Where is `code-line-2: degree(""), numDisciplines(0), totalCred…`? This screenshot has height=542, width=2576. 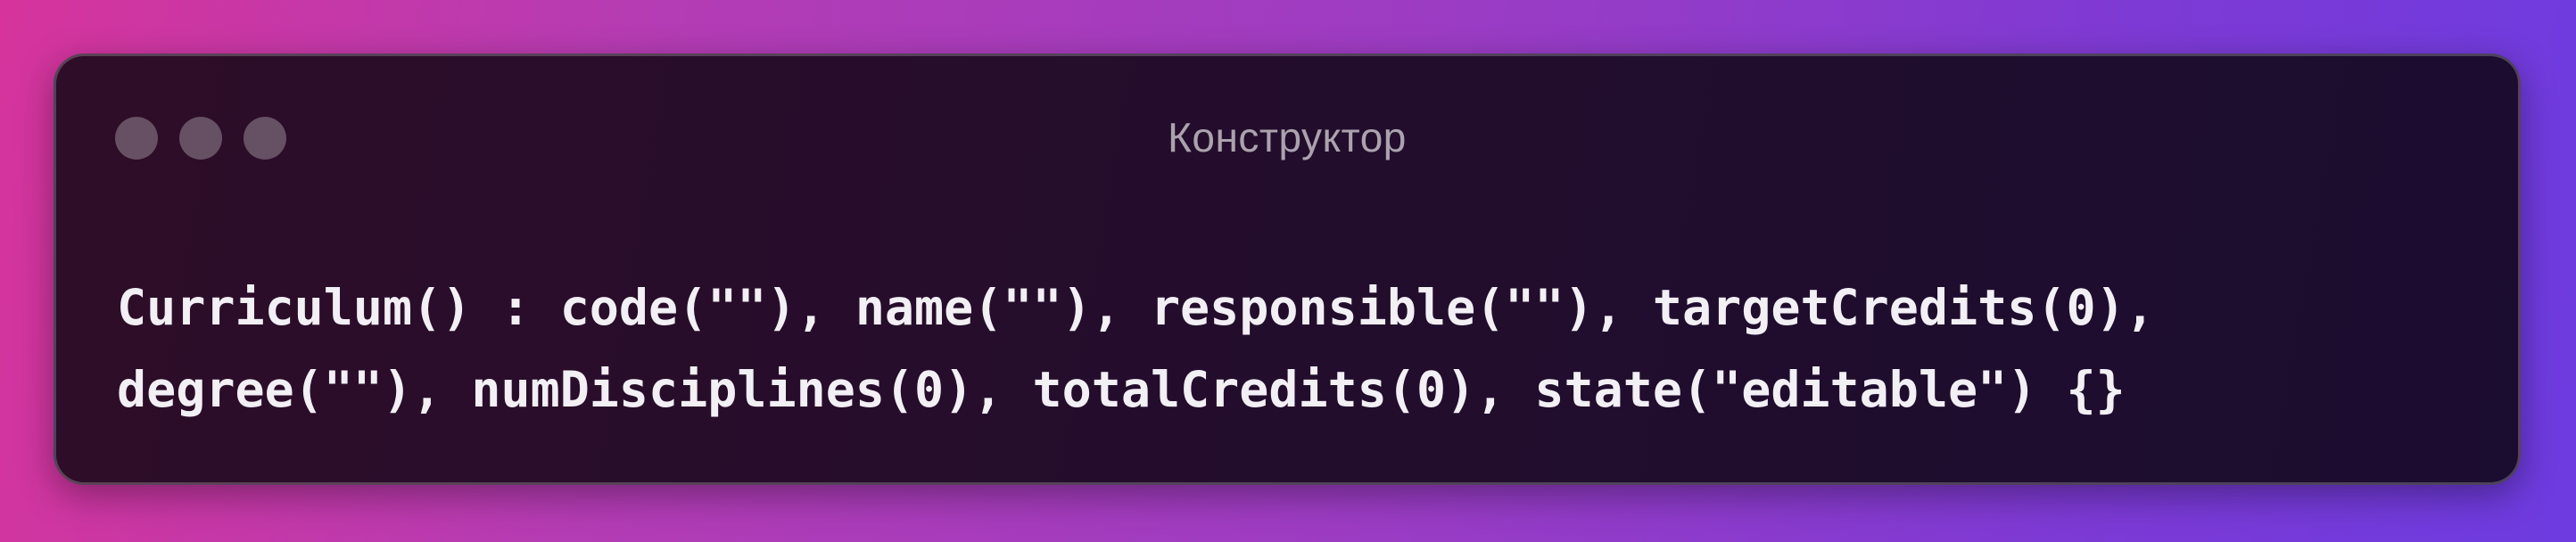 code-line-2: degree(""), numDisciplines(0), totalCred… is located at coordinates (1121, 389).